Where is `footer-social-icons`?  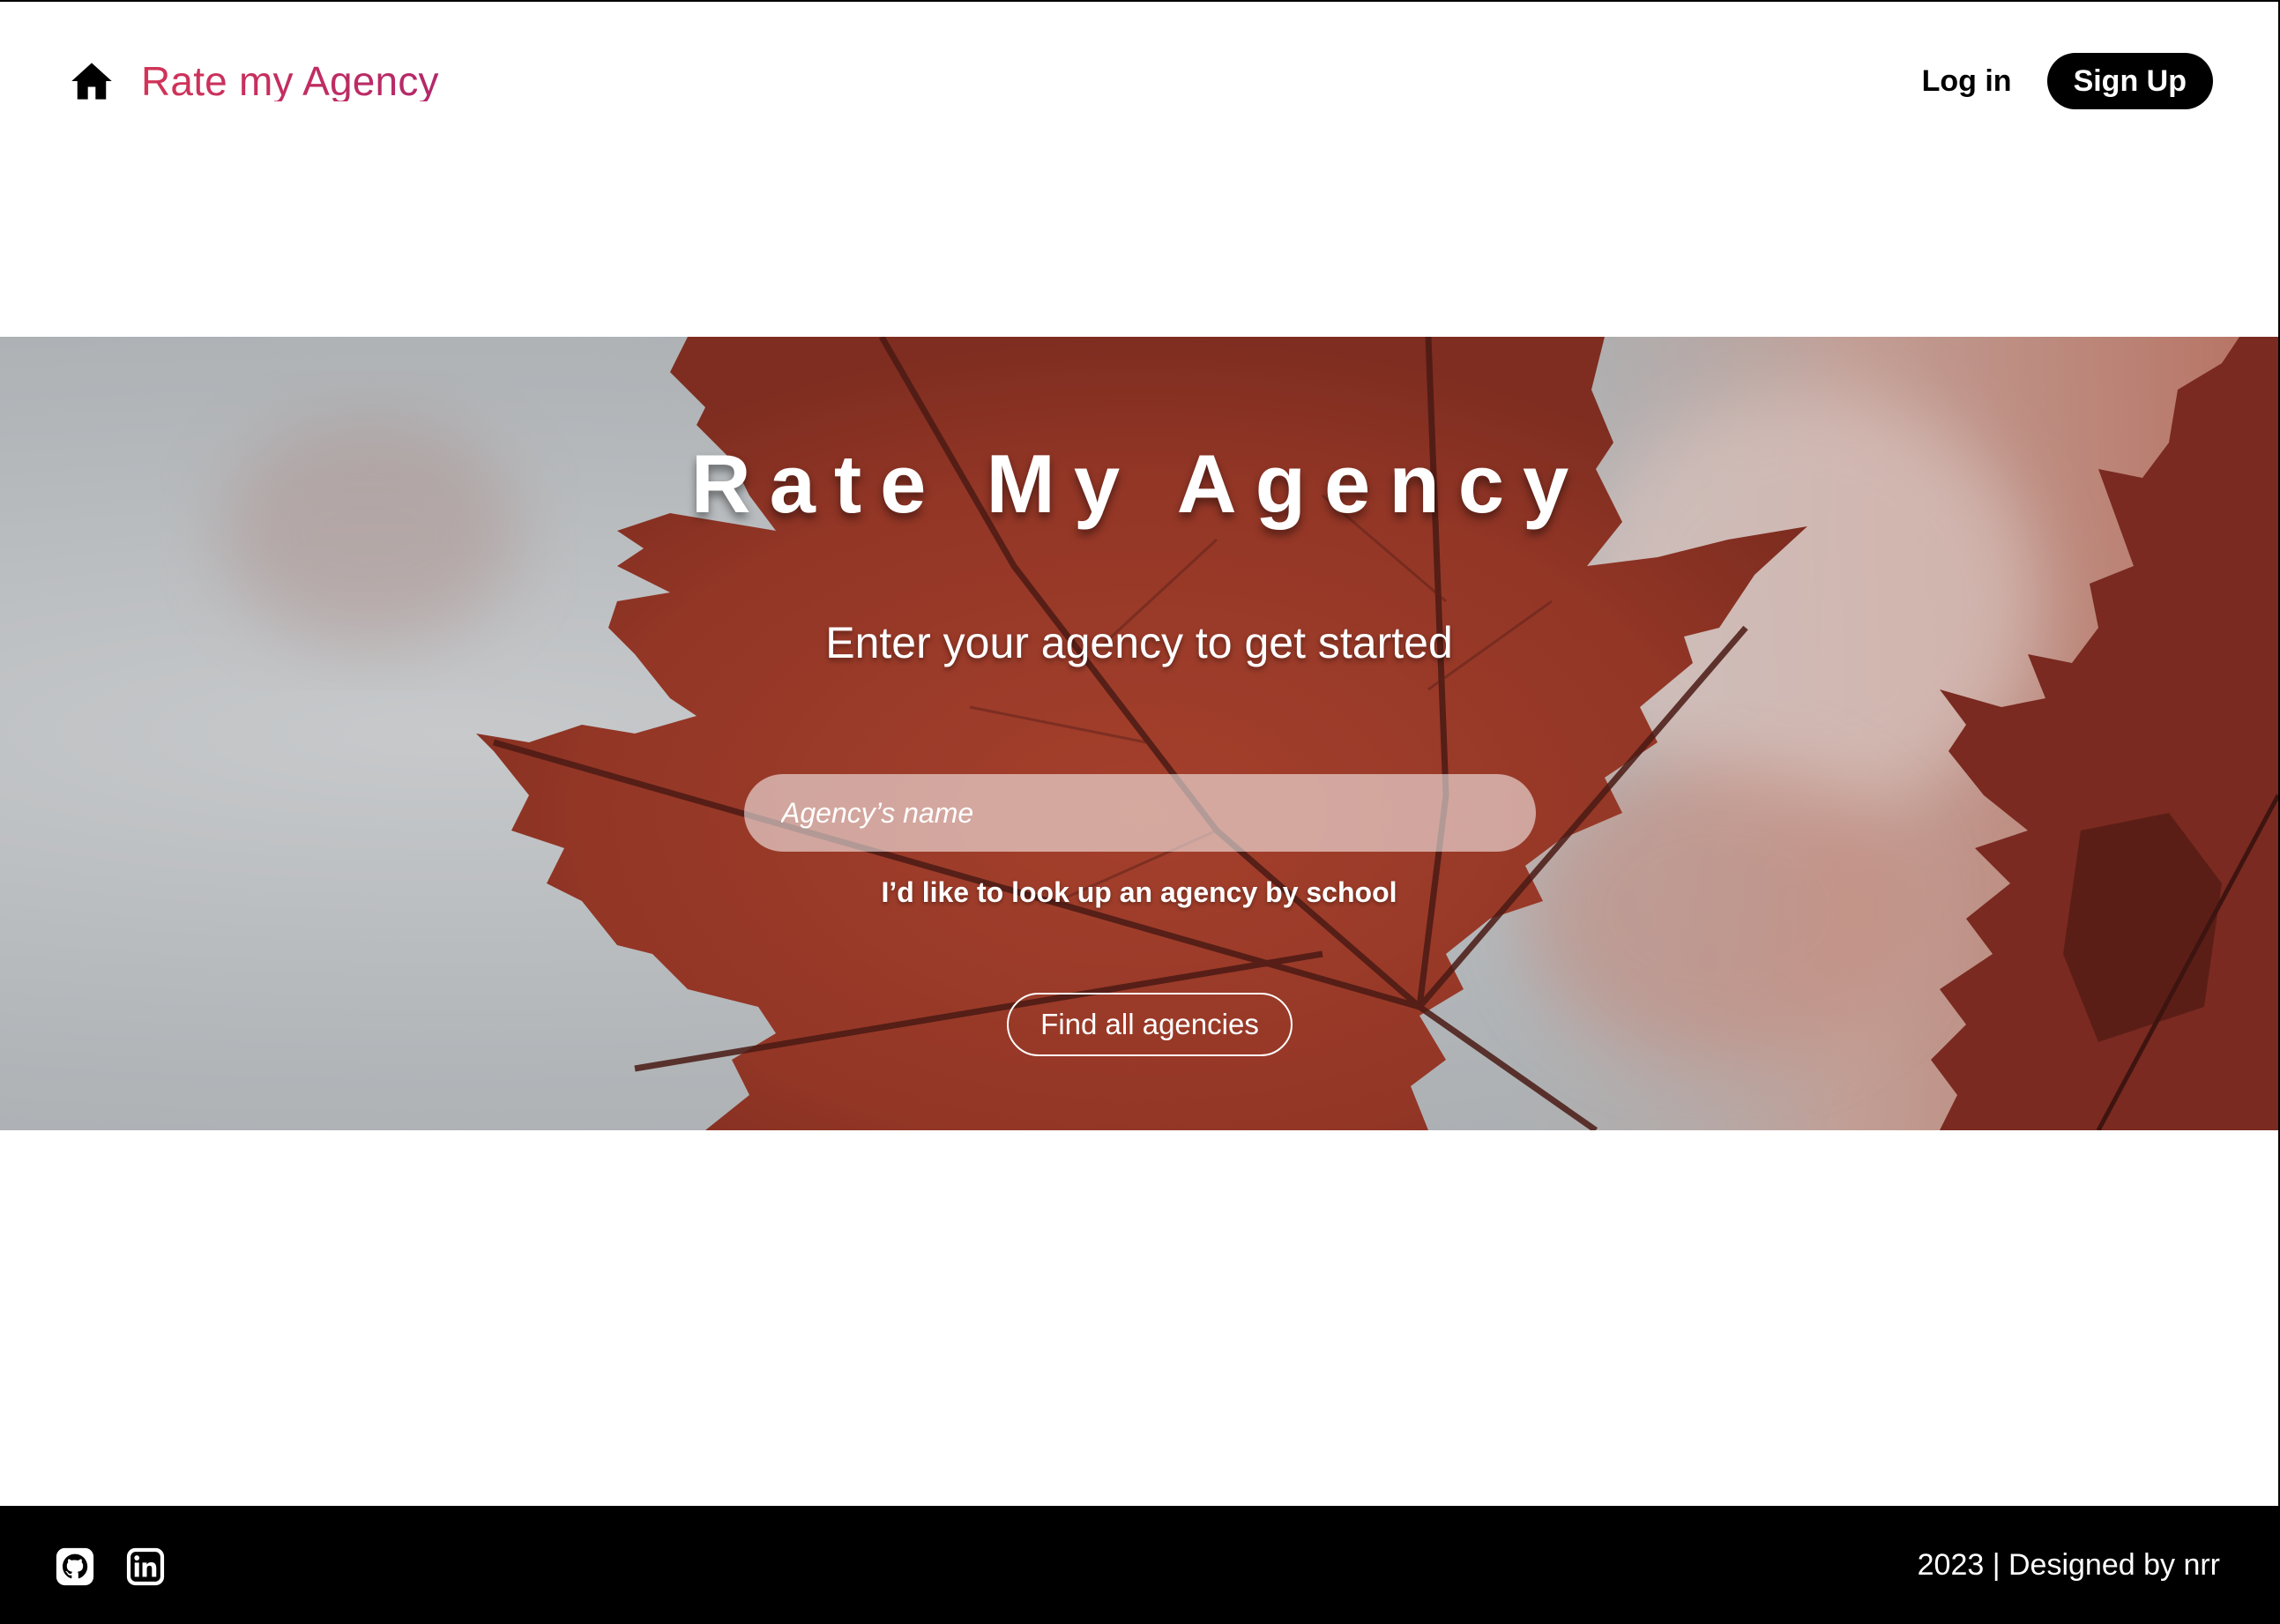
footer-social-icons is located at coordinates (111, 1566).